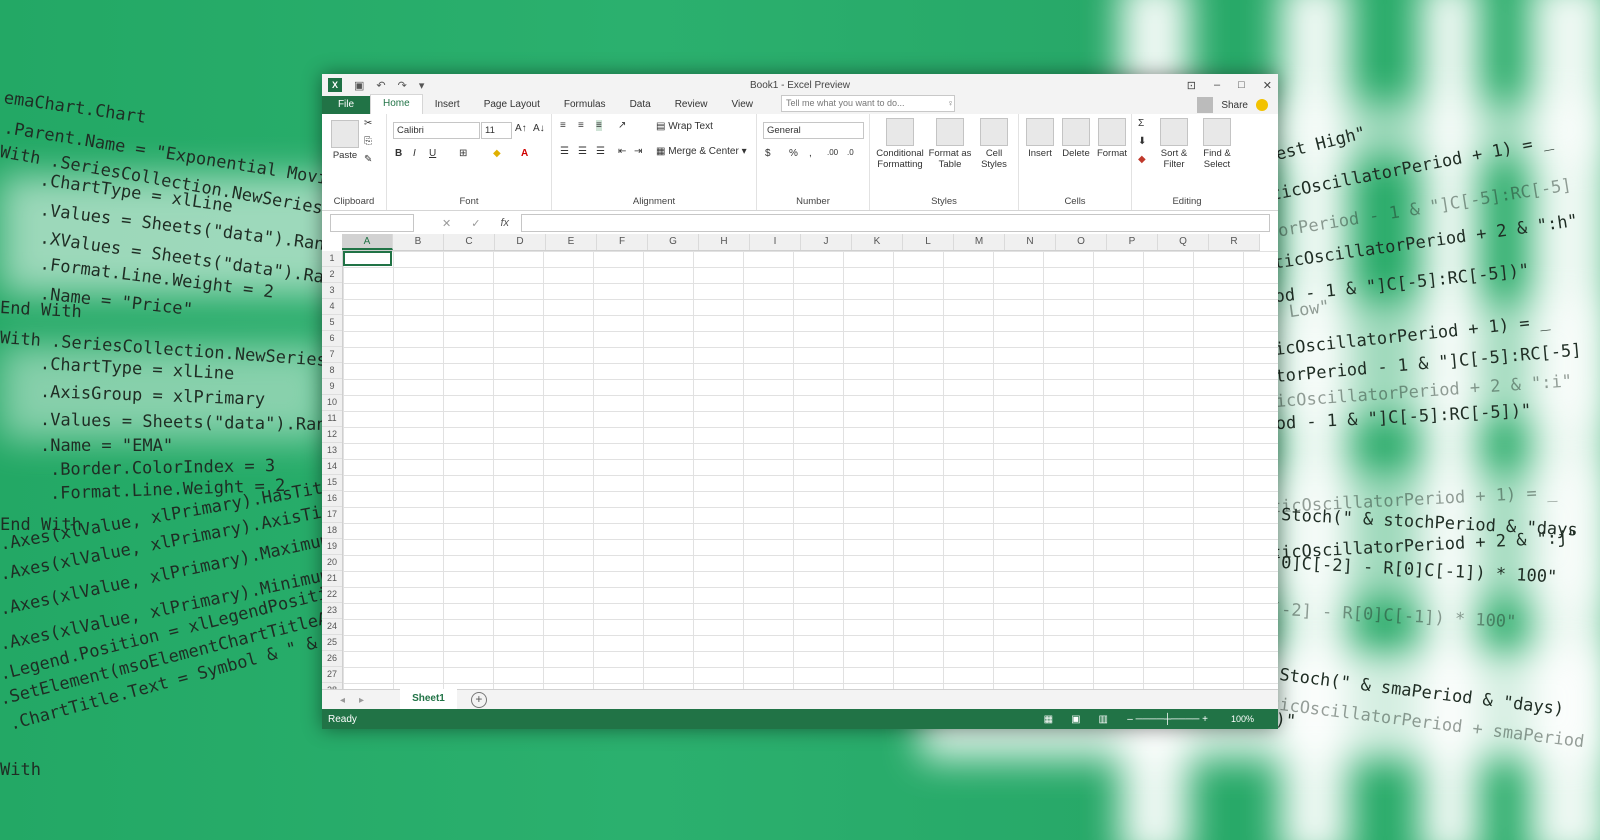 This screenshot has height=840, width=1600. Describe the element at coordinates (332, 659) in the screenshot. I see `row-header: 26` at that location.